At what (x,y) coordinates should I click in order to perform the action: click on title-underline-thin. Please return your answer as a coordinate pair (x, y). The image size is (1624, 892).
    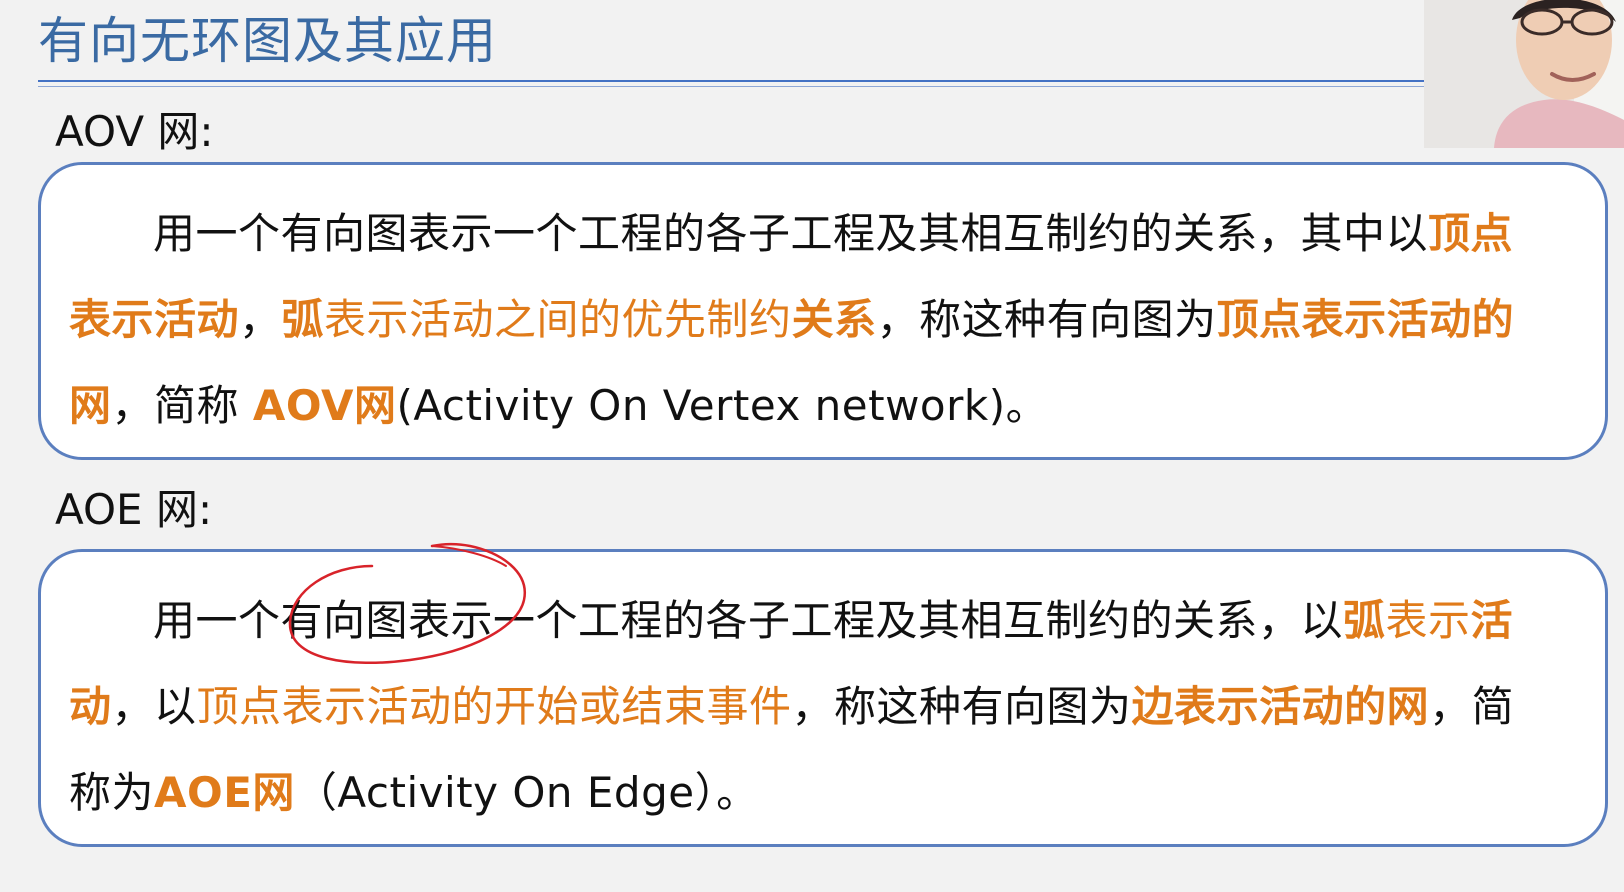
    Looking at the image, I should click on (731, 86).